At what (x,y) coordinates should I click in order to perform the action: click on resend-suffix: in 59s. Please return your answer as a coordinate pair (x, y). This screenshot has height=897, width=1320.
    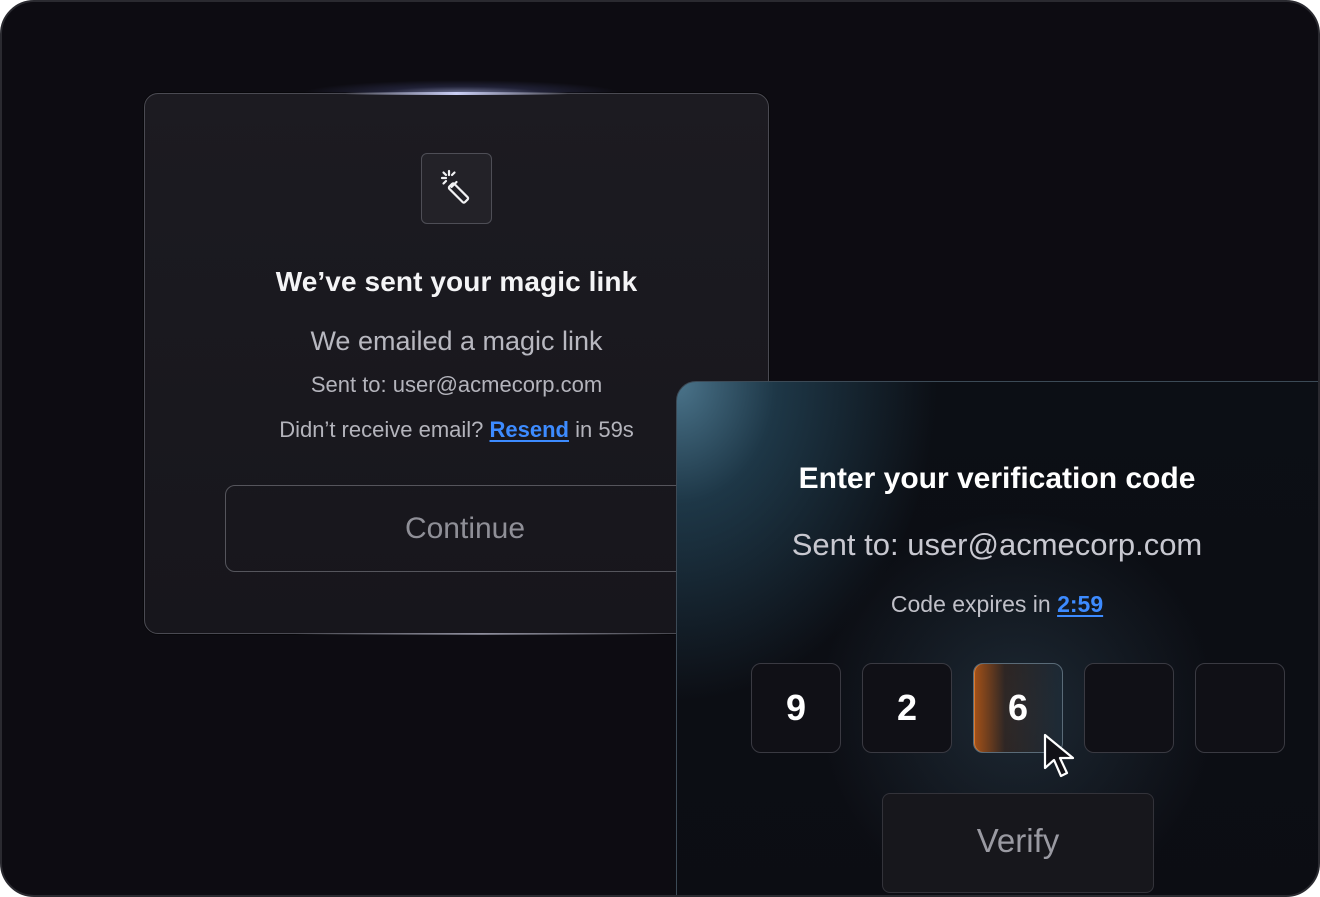
    Looking at the image, I should click on (601, 429).